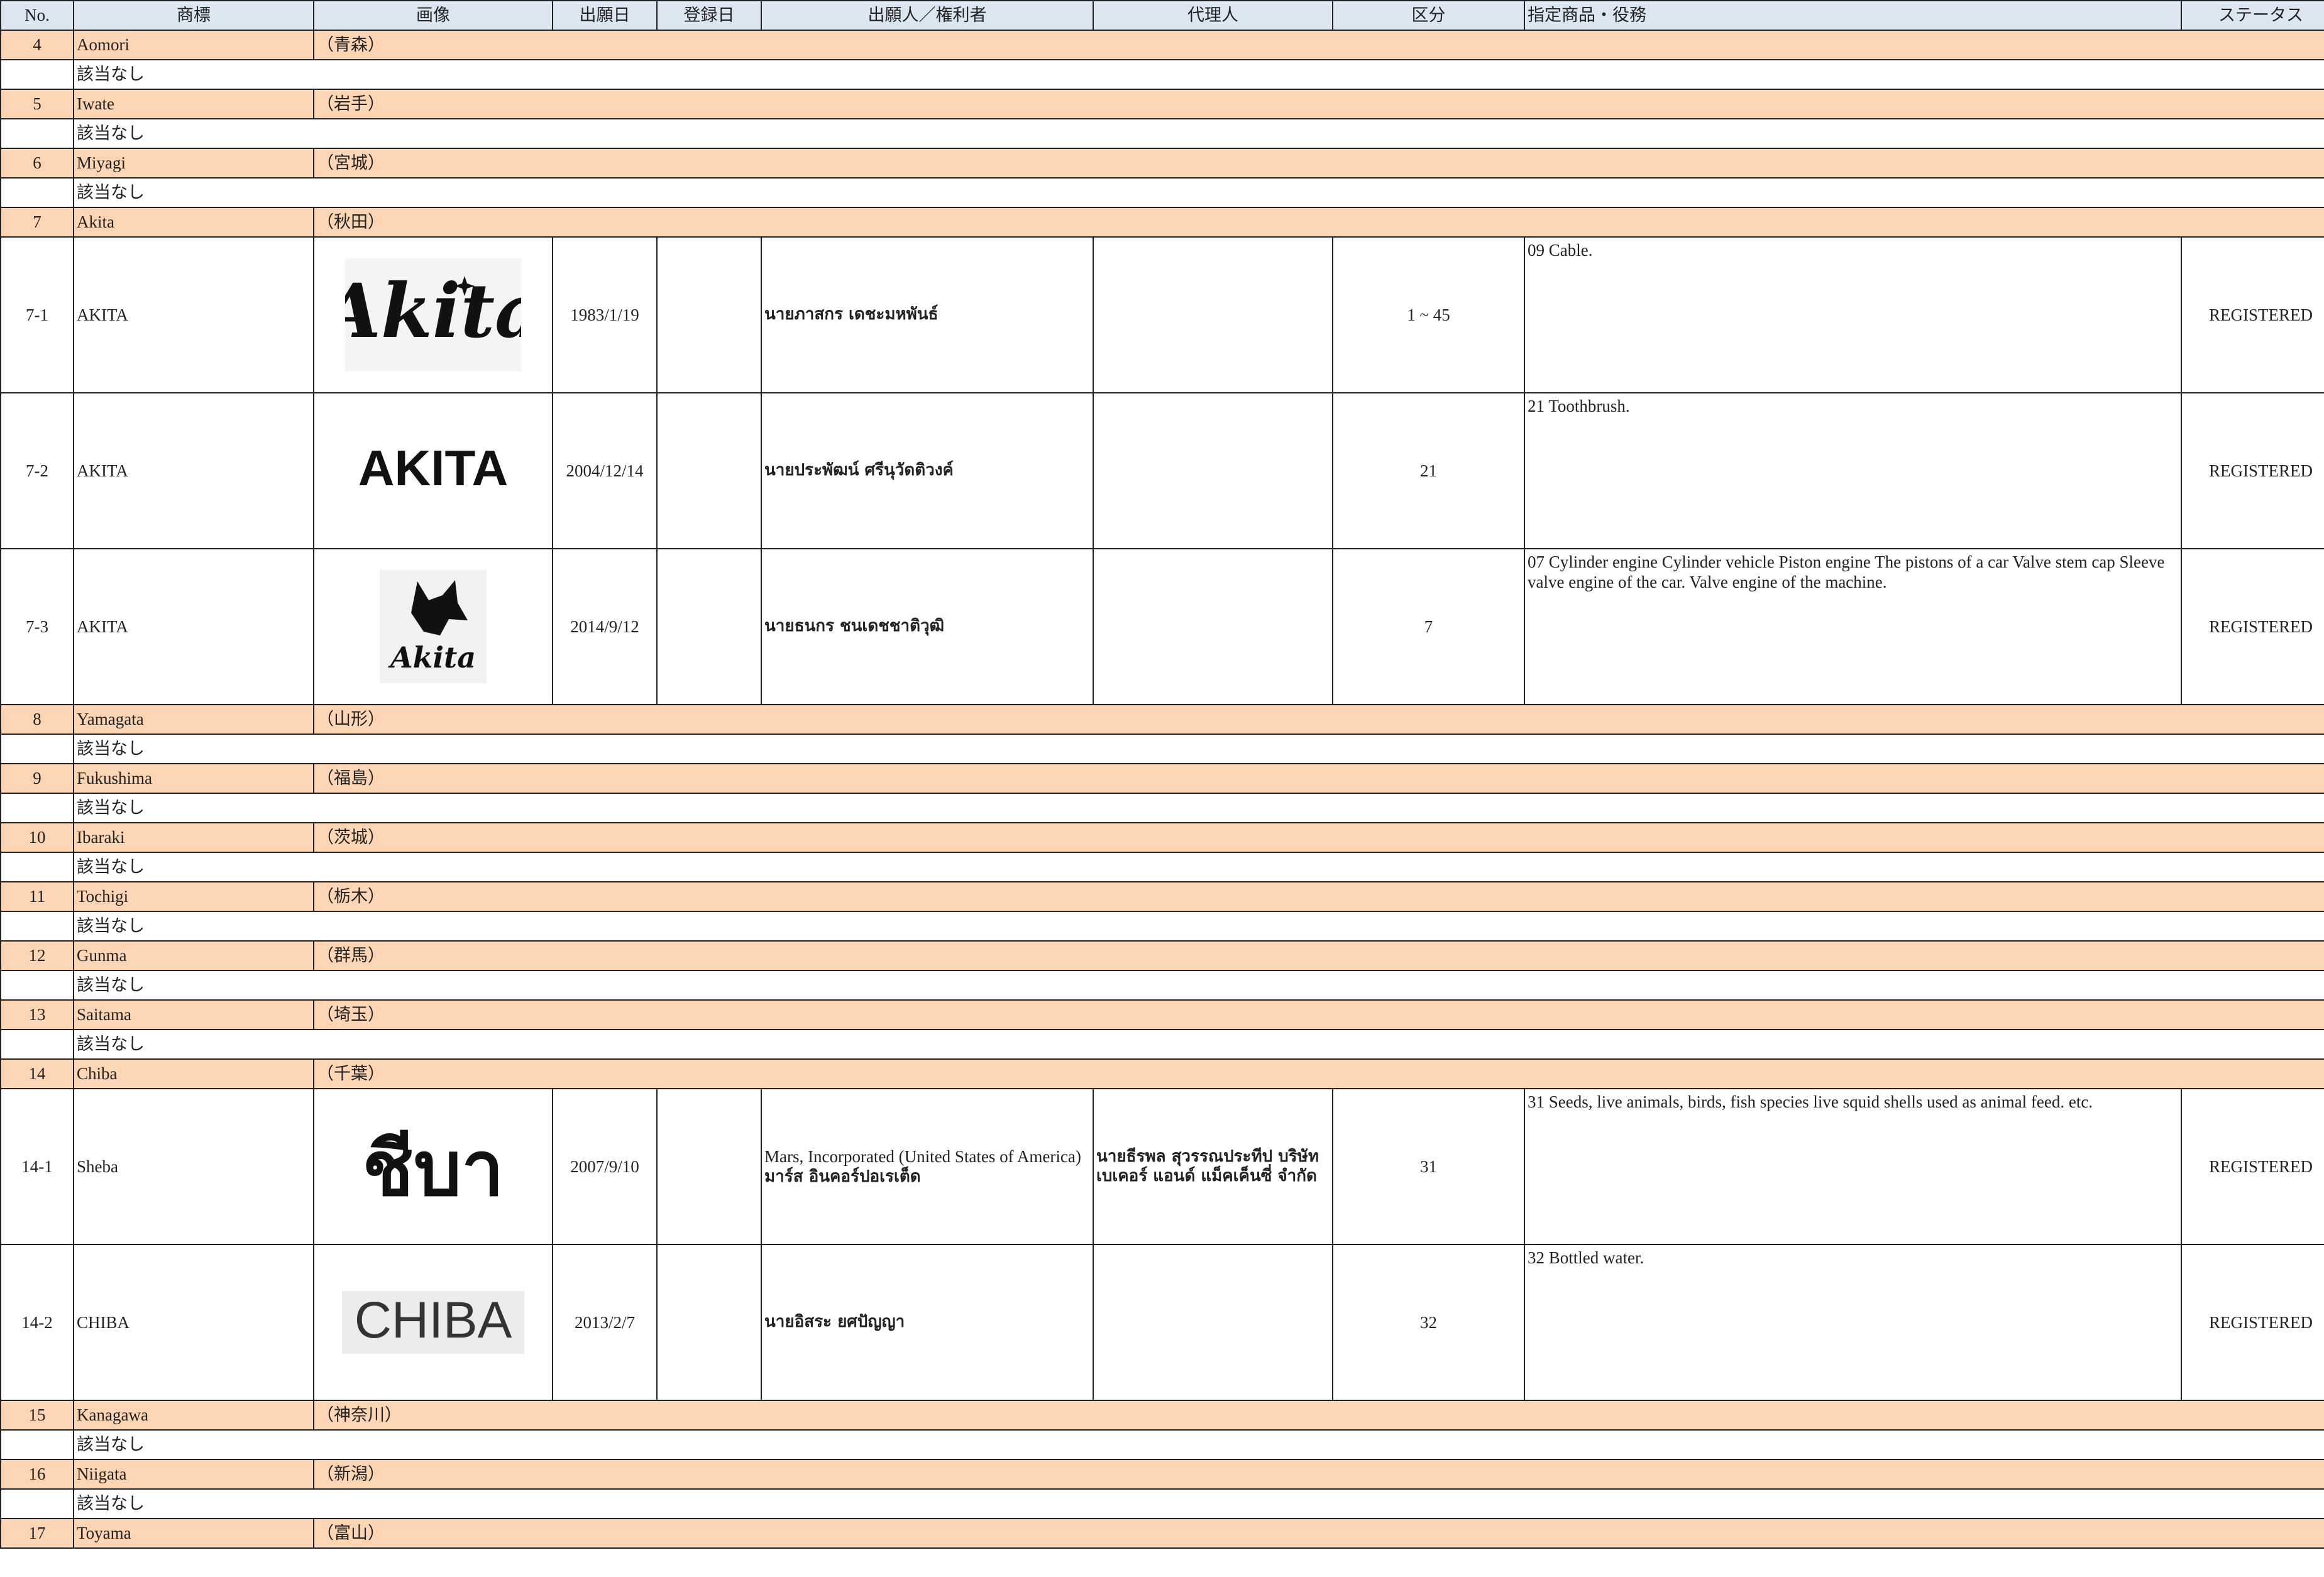  Describe the element at coordinates (193, 1415) in the screenshot. I see `prefecture-name: Kanagawa` at that location.